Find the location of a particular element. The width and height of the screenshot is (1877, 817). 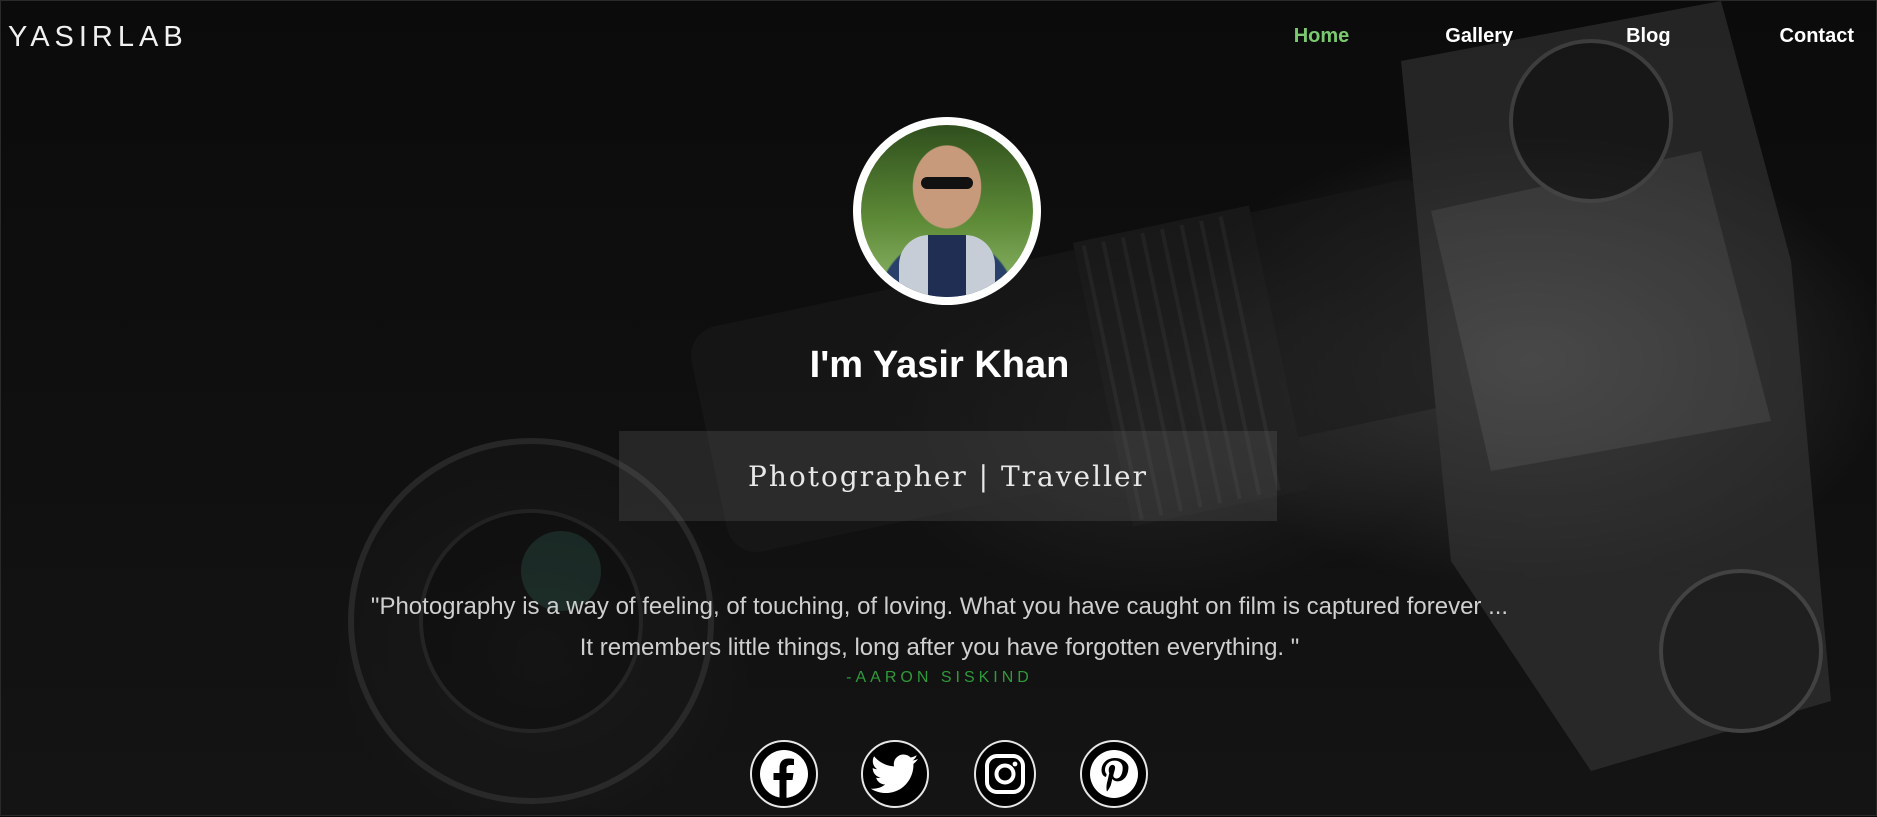

twitter-icon is located at coordinates (894, 773).